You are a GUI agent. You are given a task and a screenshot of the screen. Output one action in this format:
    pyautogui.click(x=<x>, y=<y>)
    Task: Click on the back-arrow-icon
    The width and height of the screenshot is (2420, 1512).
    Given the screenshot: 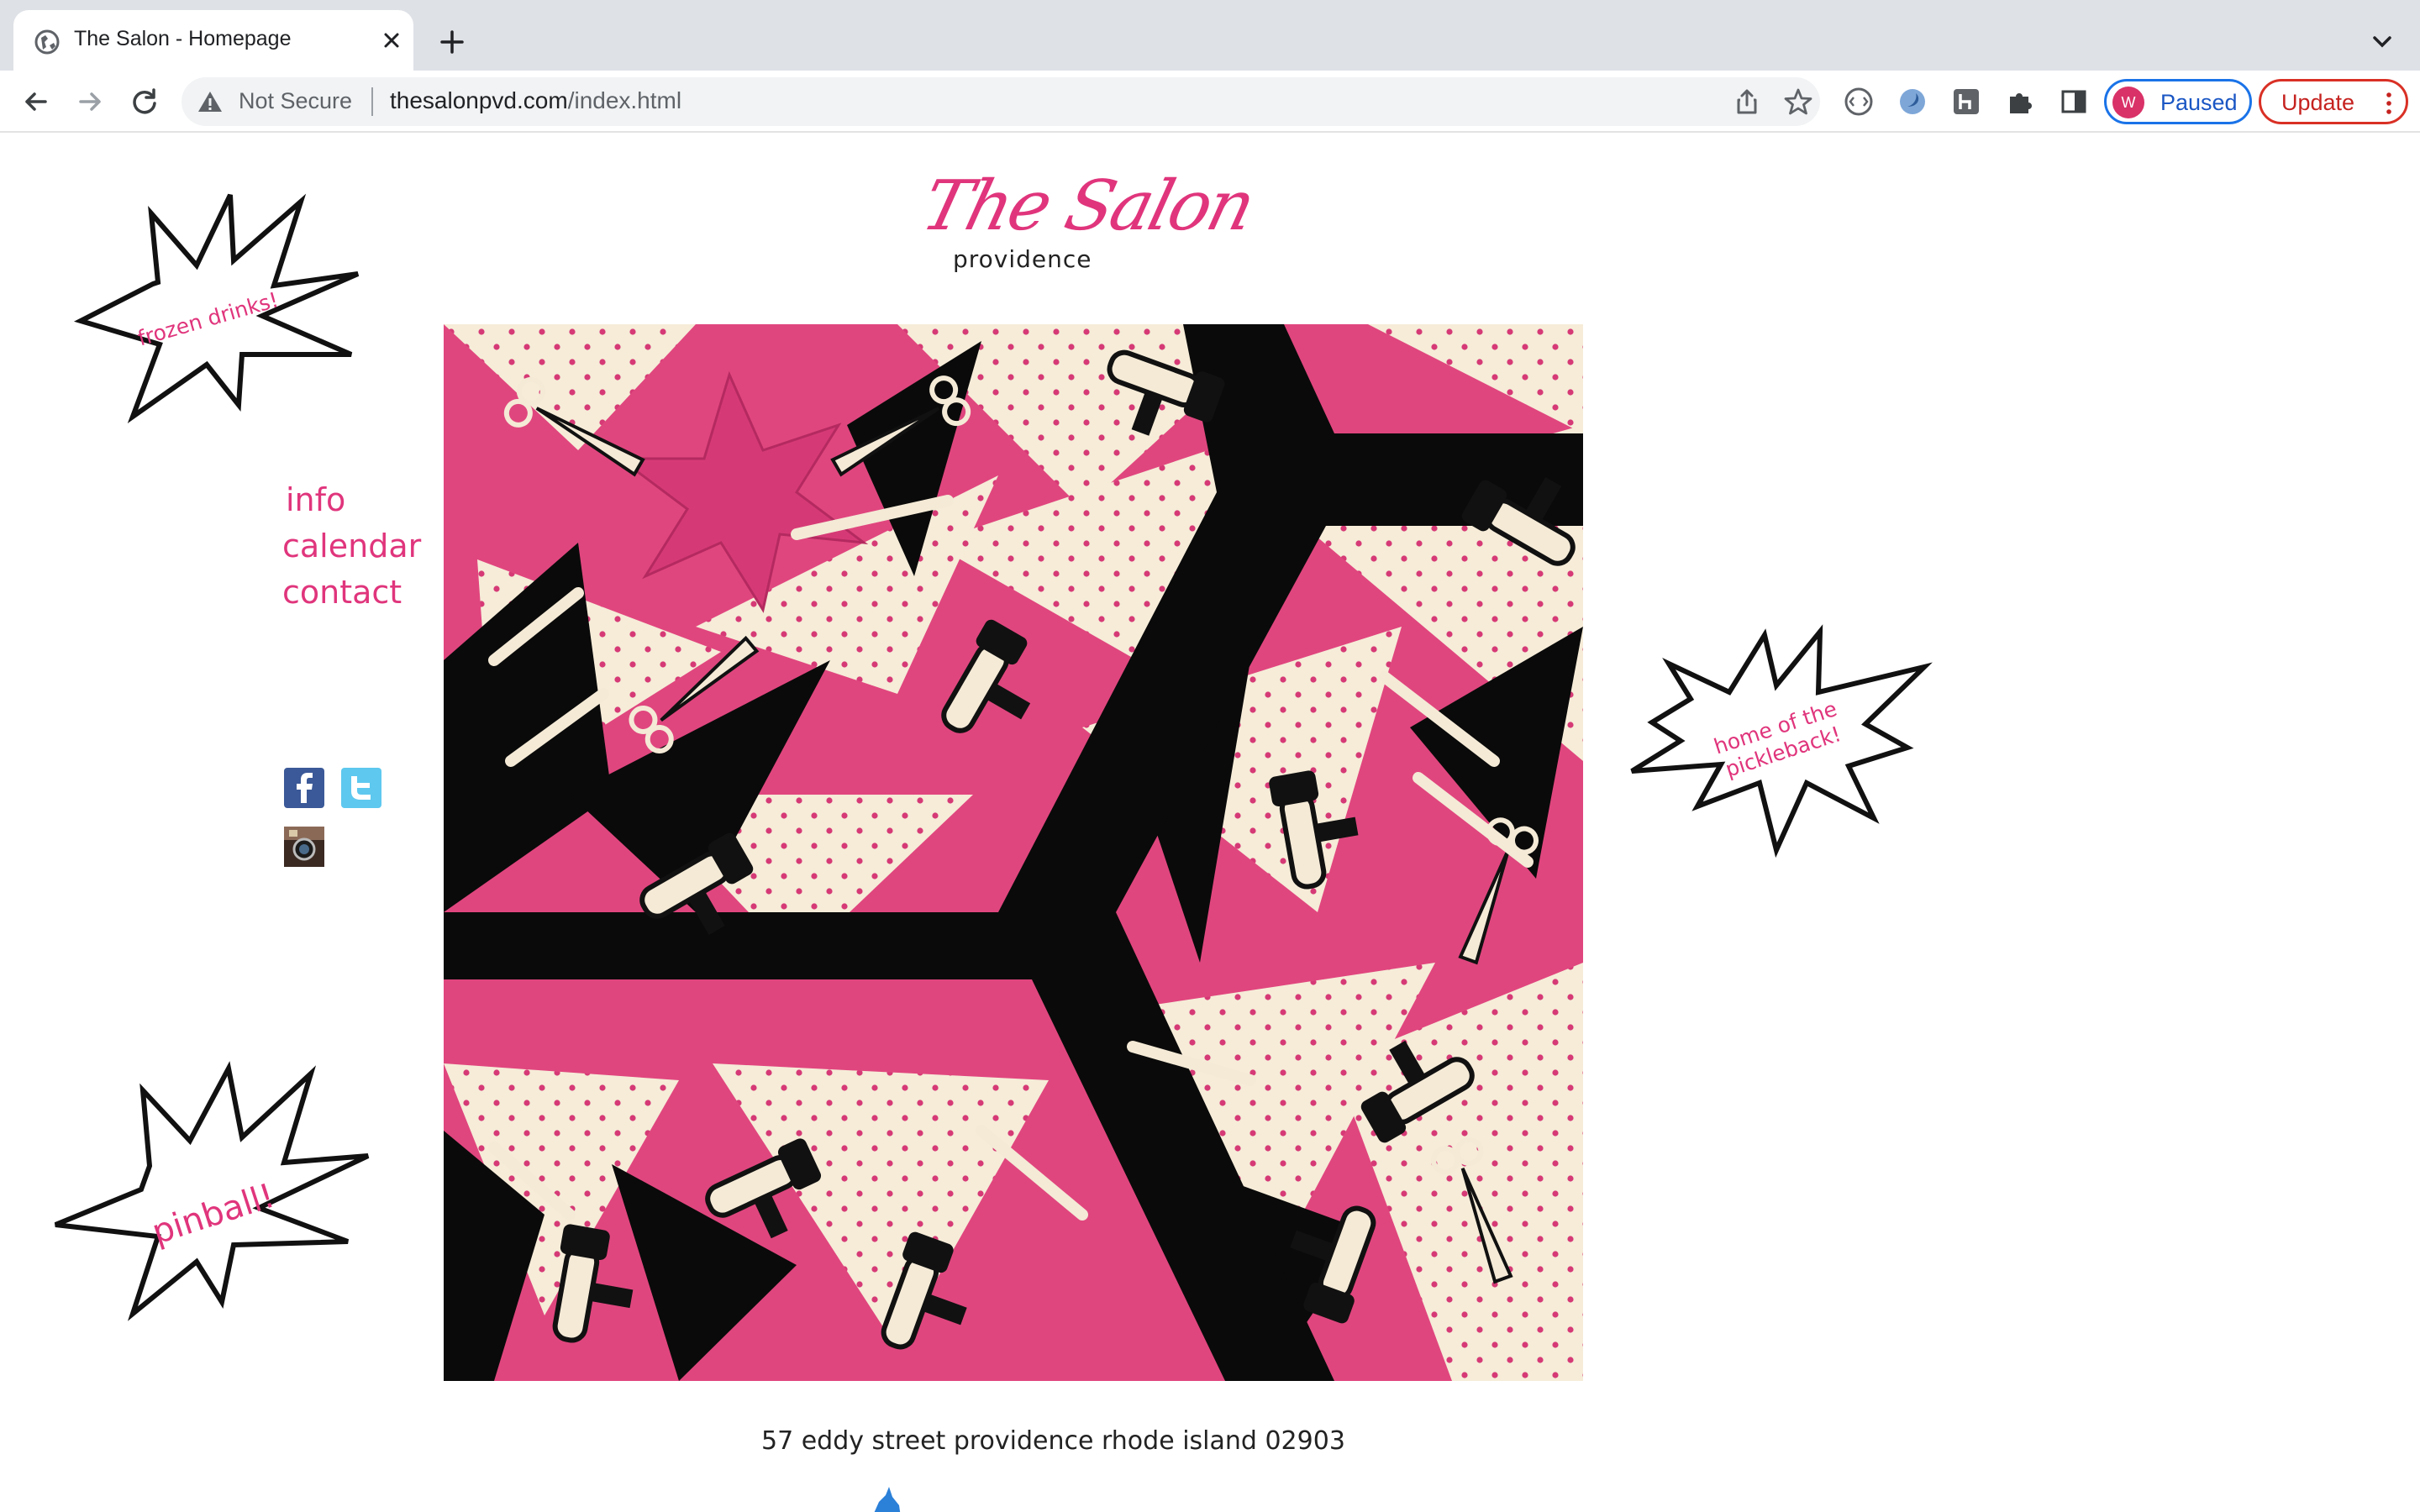 What is the action you would take?
    pyautogui.click(x=35, y=101)
    